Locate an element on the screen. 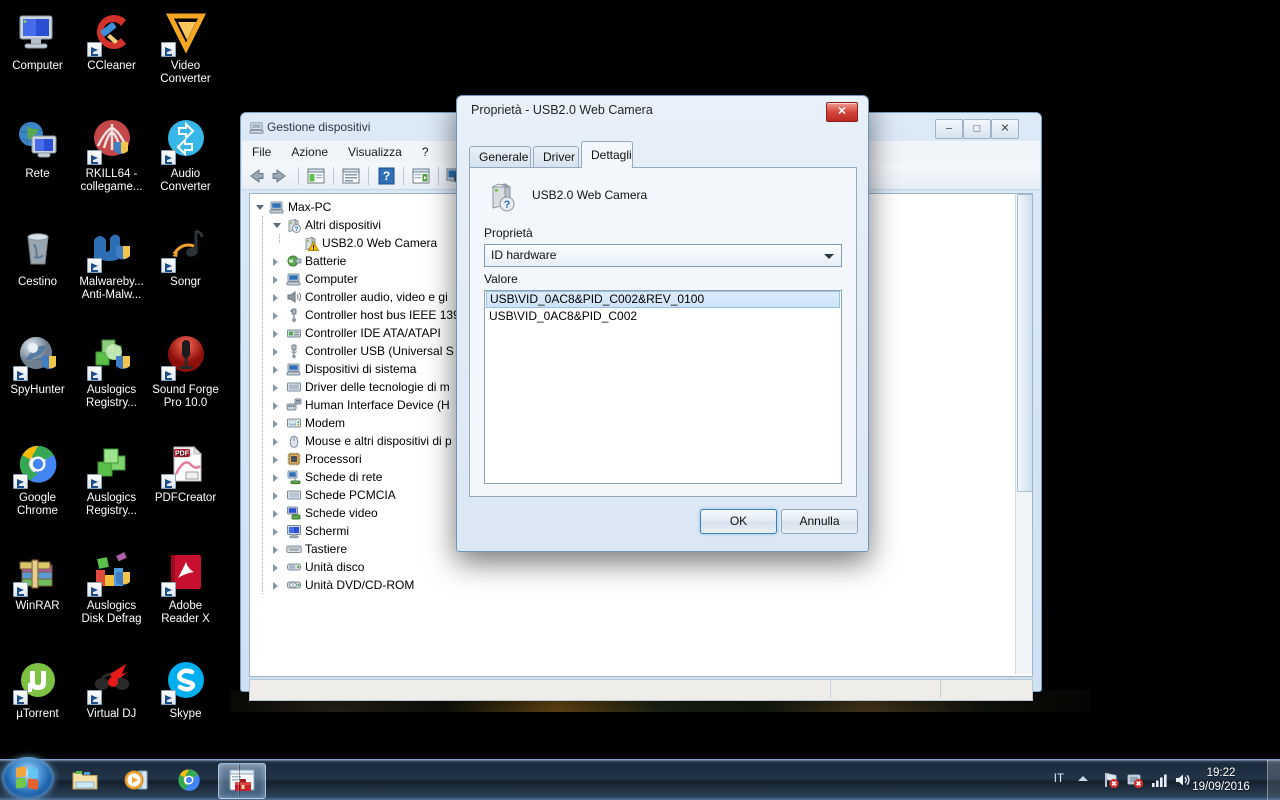 This screenshot has width=1280, height=800. network-icon is located at coordinates (1135, 780).